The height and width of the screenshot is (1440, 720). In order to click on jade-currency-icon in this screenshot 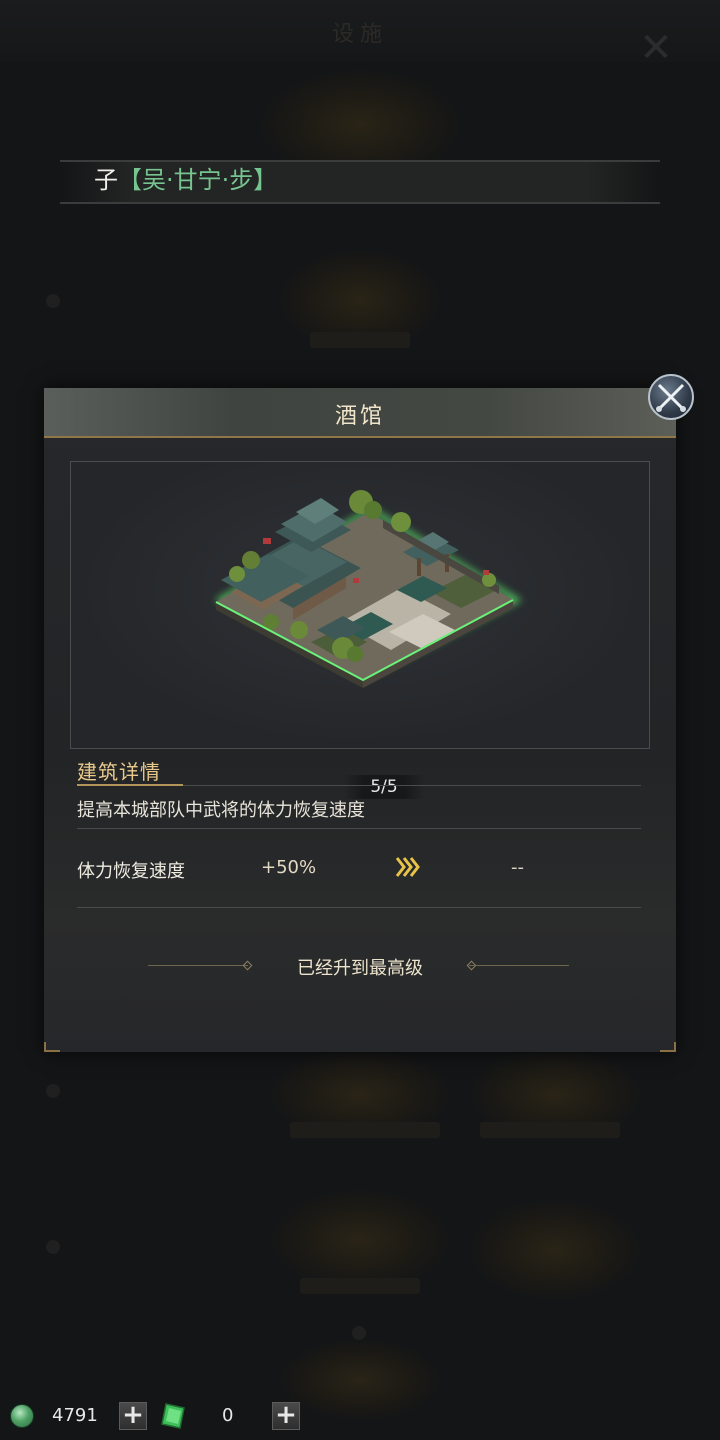, I will do `click(22, 1416)`.